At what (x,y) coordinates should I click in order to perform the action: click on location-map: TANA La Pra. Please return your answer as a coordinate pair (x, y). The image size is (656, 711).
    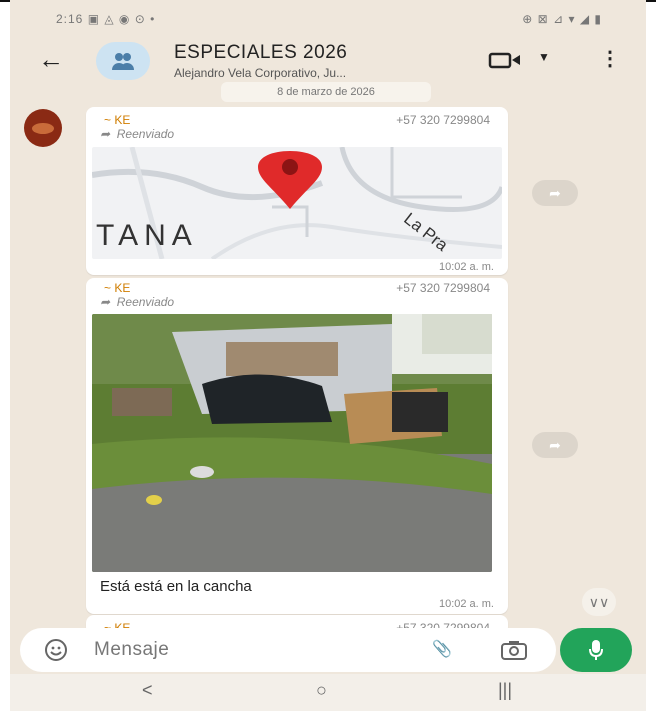
    Looking at the image, I should click on (297, 203).